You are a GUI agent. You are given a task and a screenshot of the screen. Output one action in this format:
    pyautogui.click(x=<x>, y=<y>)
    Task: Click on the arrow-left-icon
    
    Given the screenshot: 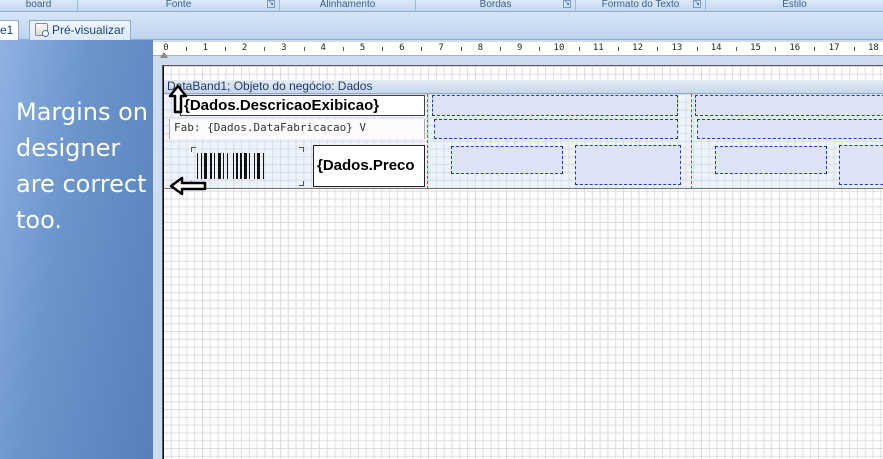 What is the action you would take?
    pyautogui.click(x=188, y=186)
    